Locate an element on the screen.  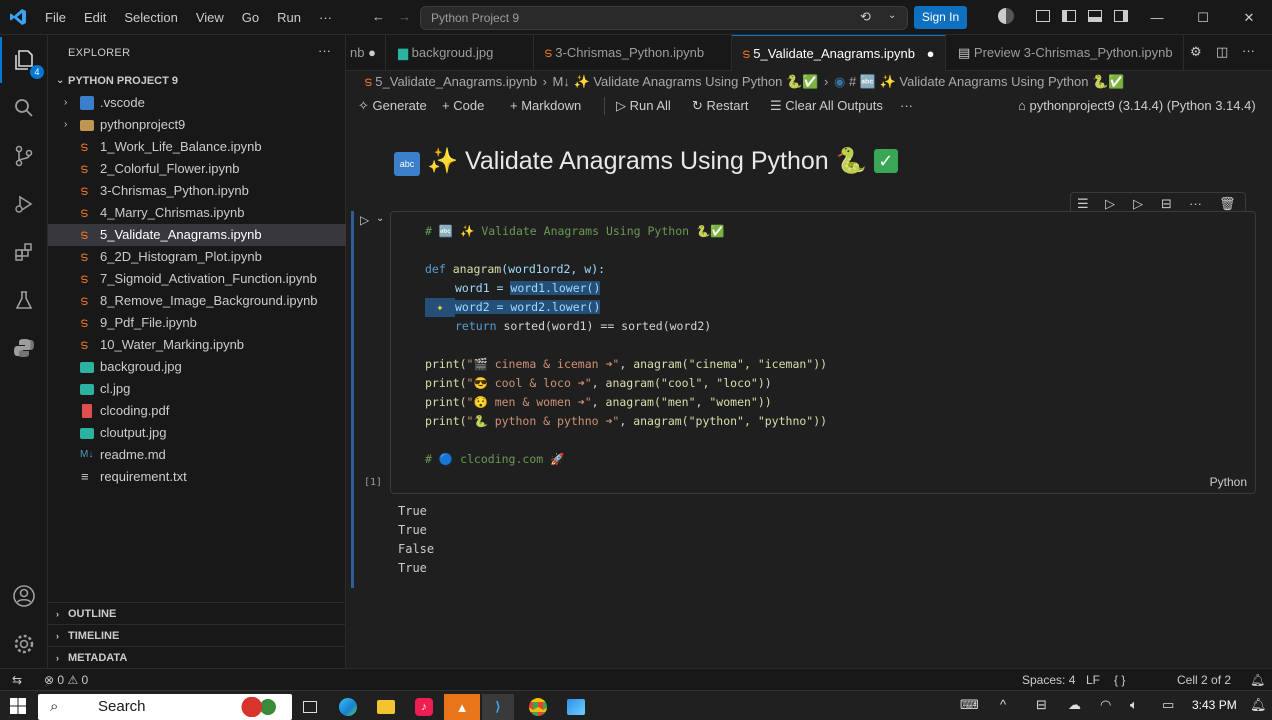
tray-expand-icon: ^ is located at coordinates (1003, 704).